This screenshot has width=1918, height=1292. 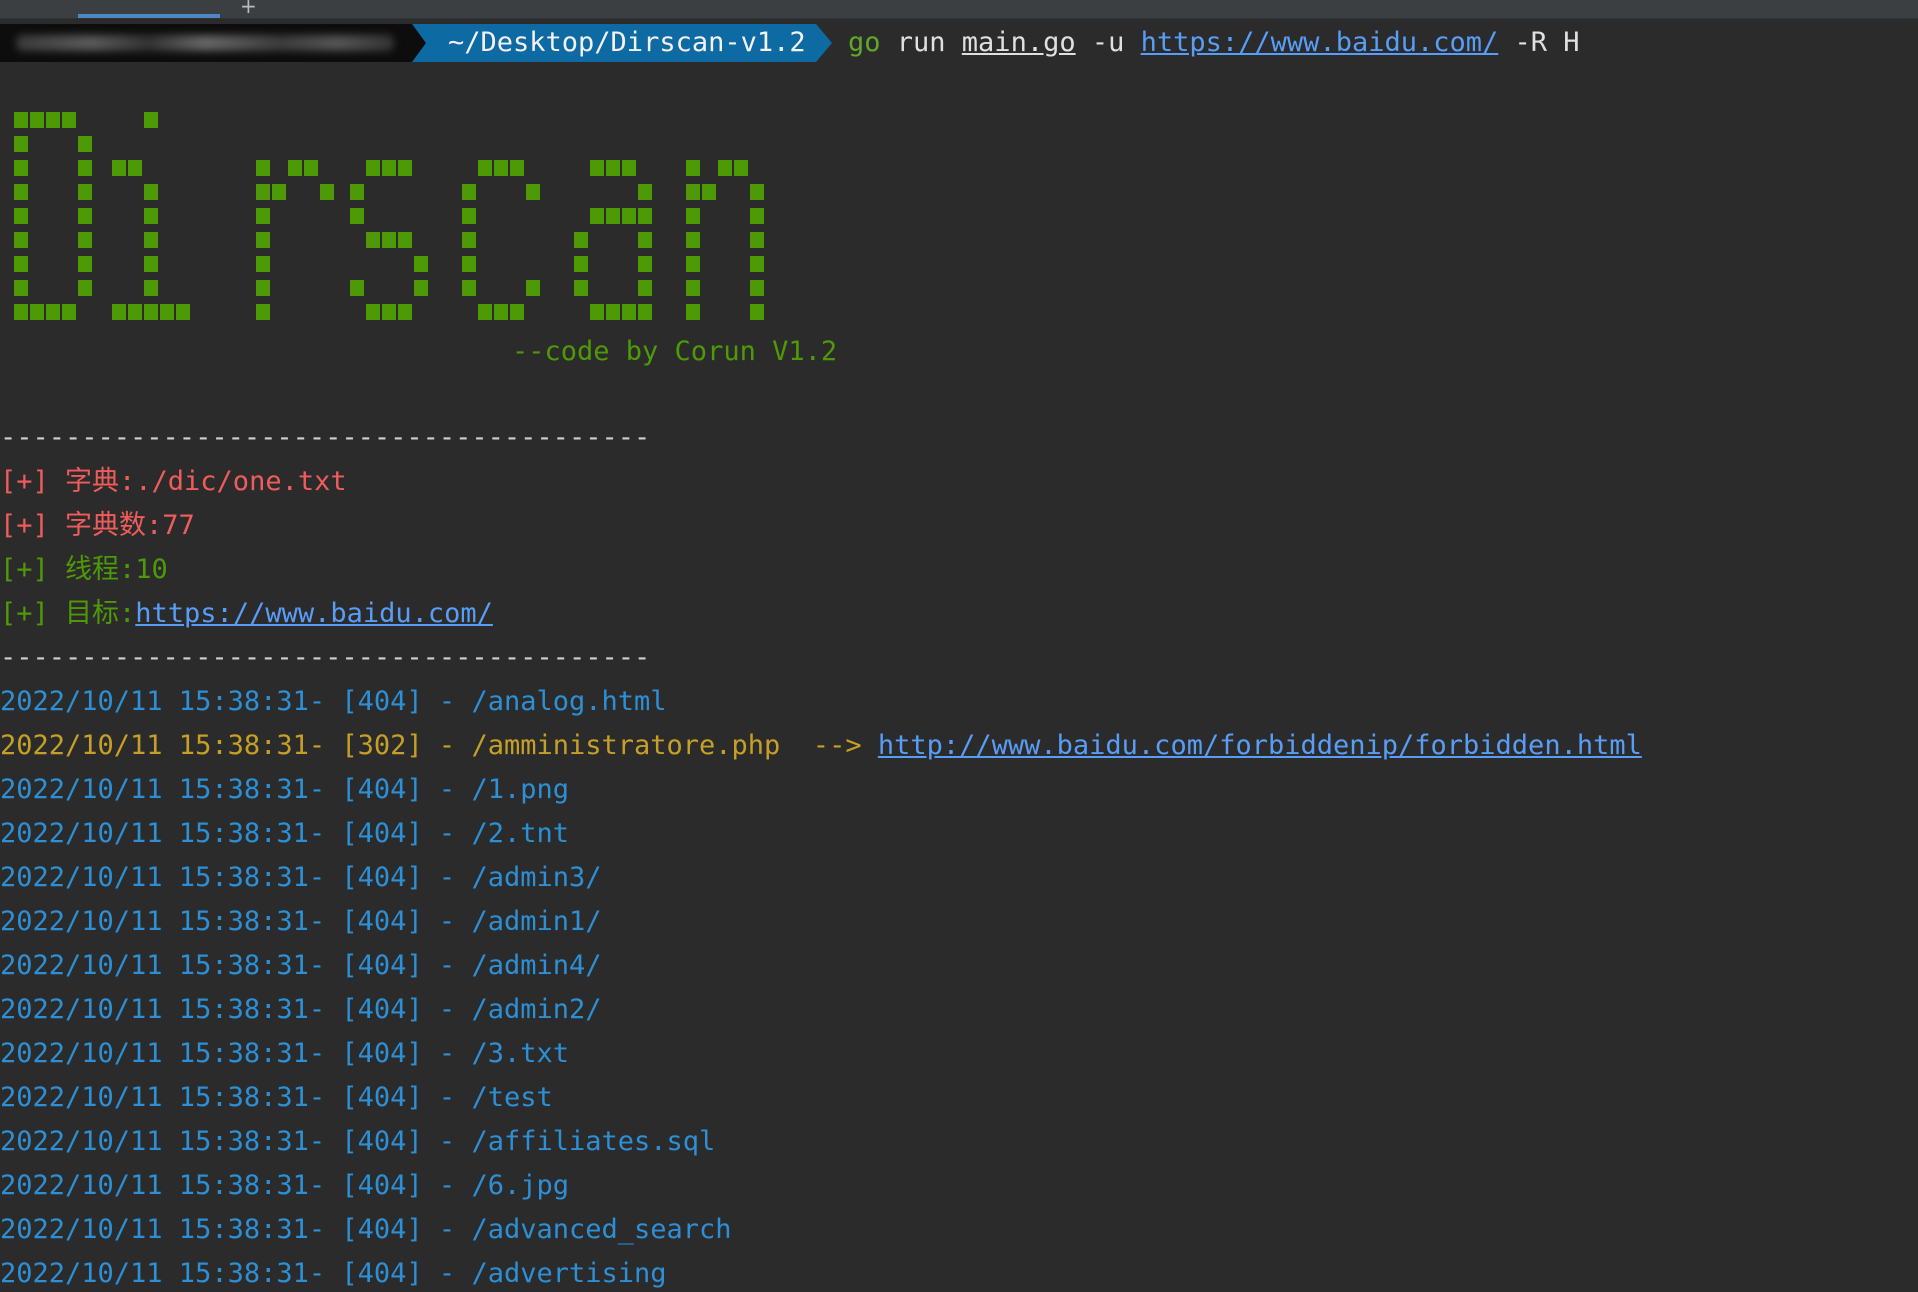 What do you see at coordinates (84, 569) in the screenshot?
I see `scan-info-text: [+] 线程:10` at bounding box center [84, 569].